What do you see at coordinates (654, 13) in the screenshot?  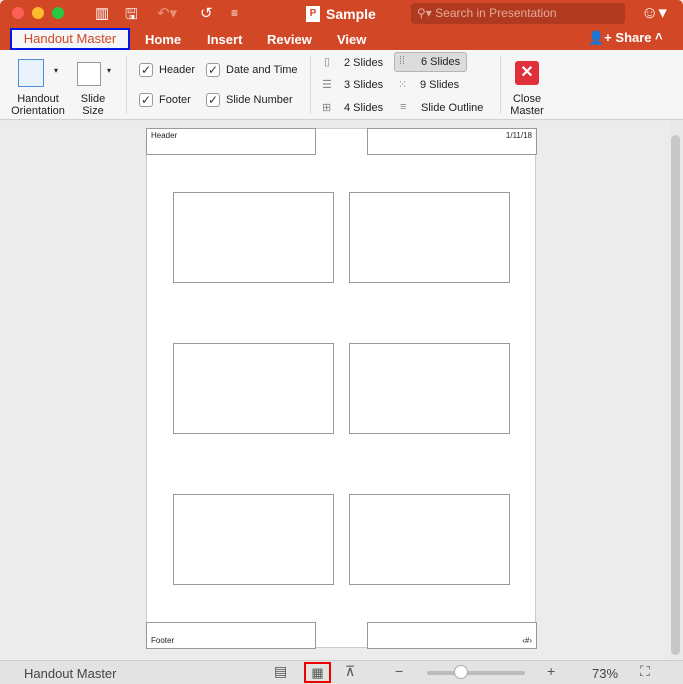 I see `feedback-smiley-icon: ☺▾` at bounding box center [654, 13].